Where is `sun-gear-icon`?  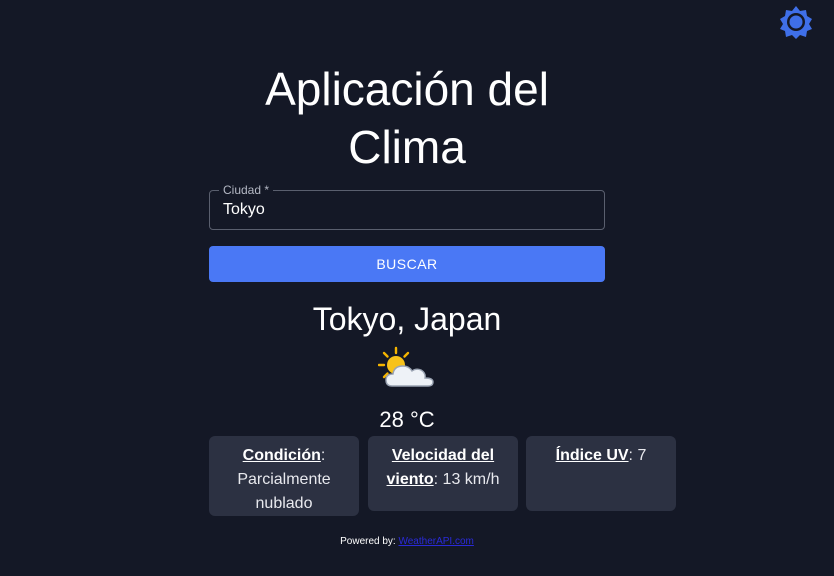
sun-gear-icon is located at coordinates (796, 22).